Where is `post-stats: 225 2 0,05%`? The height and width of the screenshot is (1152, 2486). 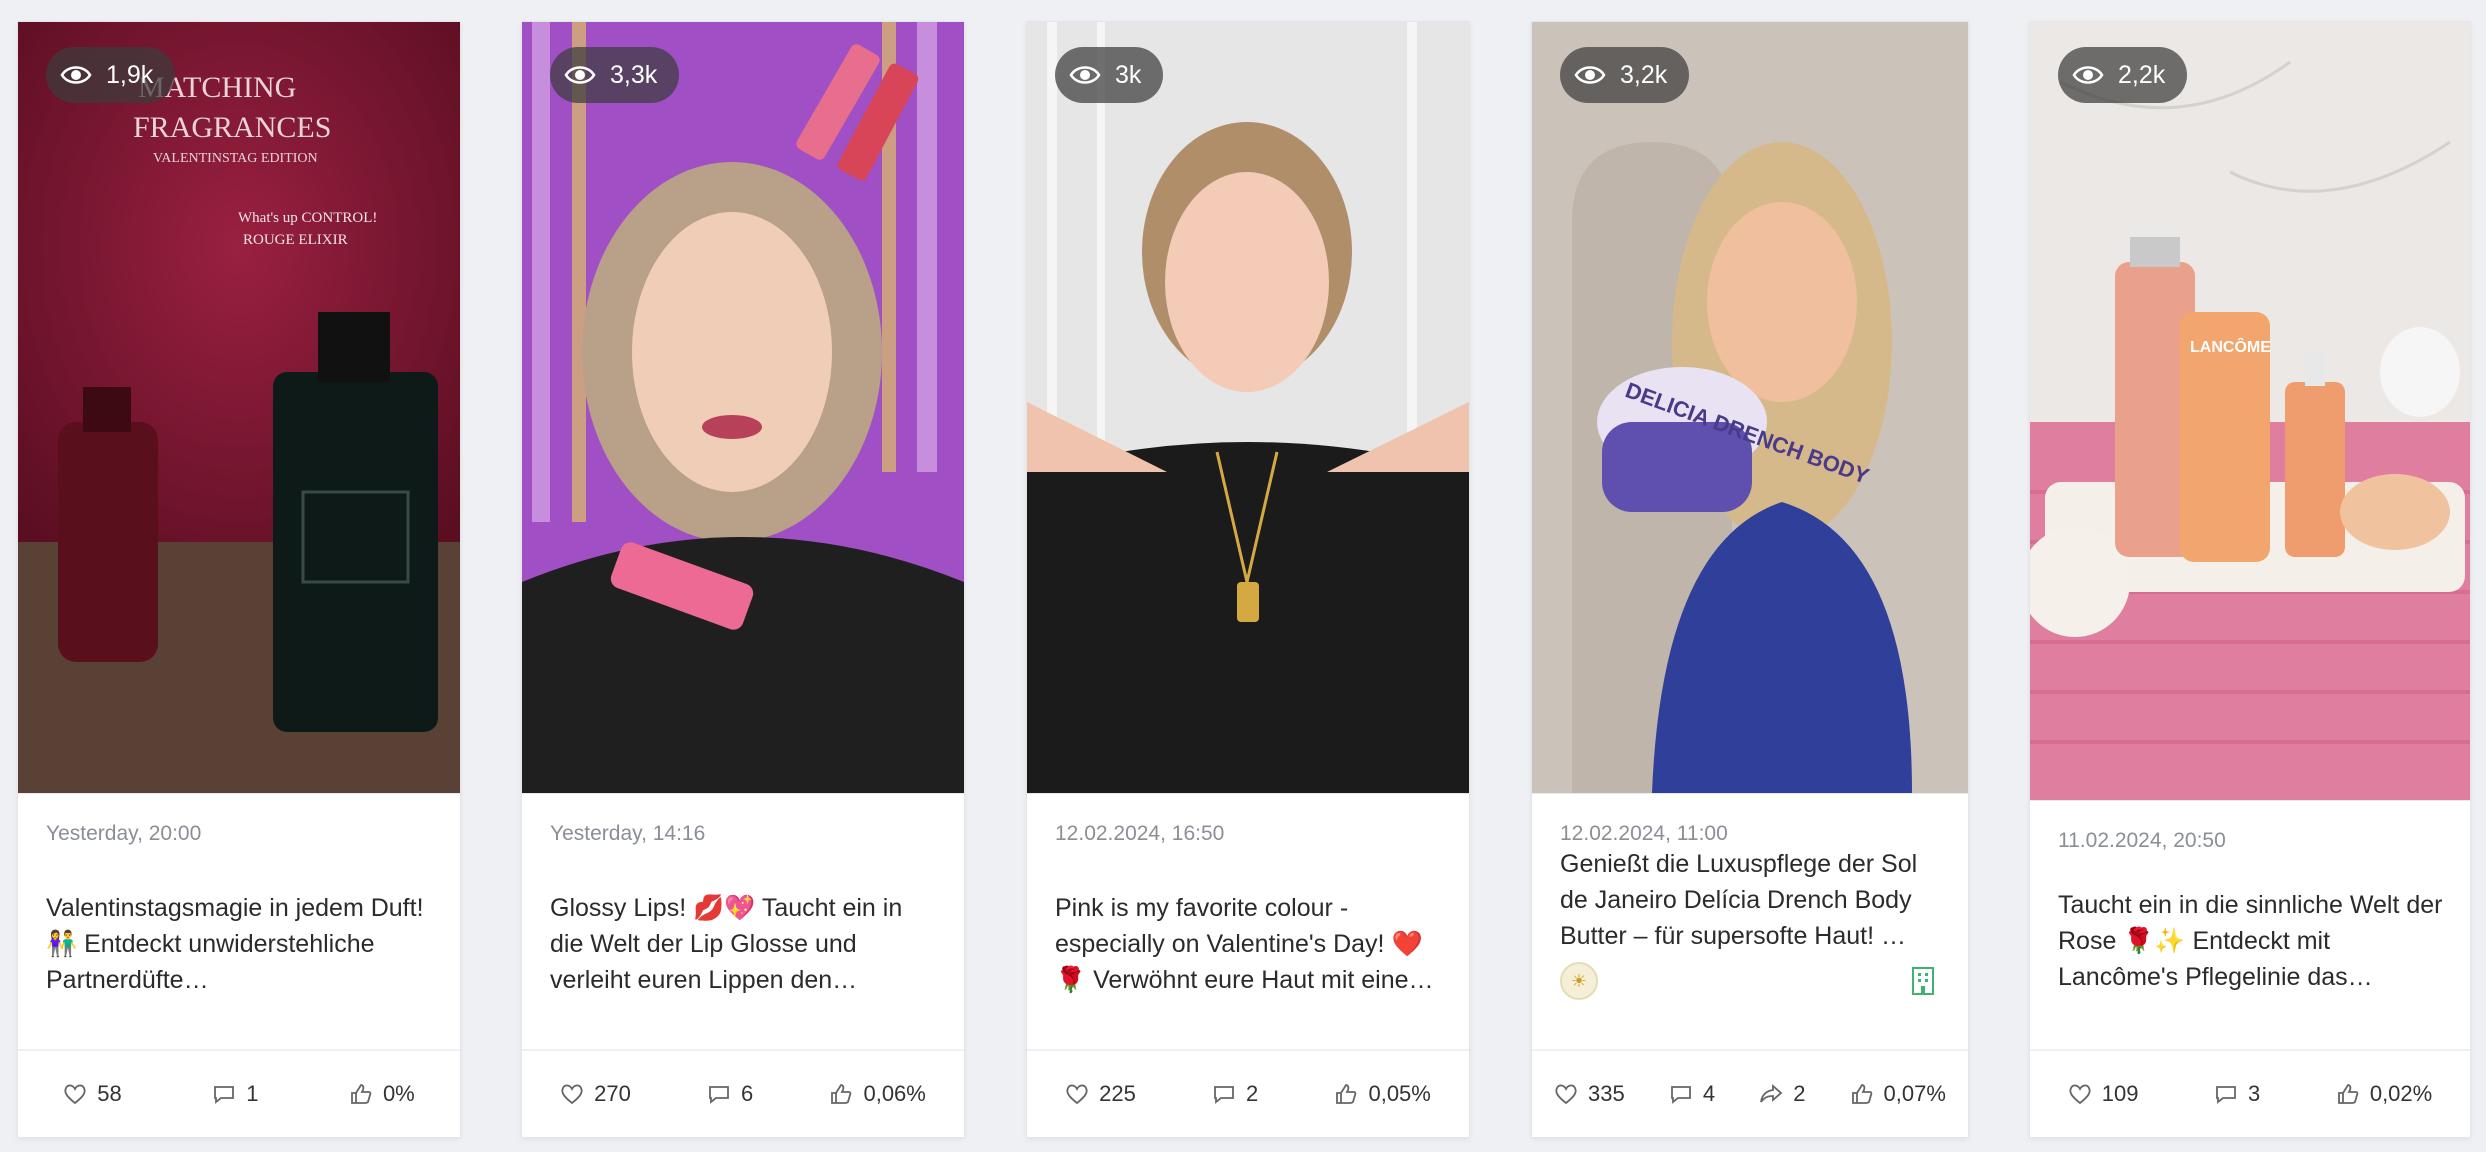
post-stats: 225 2 0,05% is located at coordinates (1248, 1093).